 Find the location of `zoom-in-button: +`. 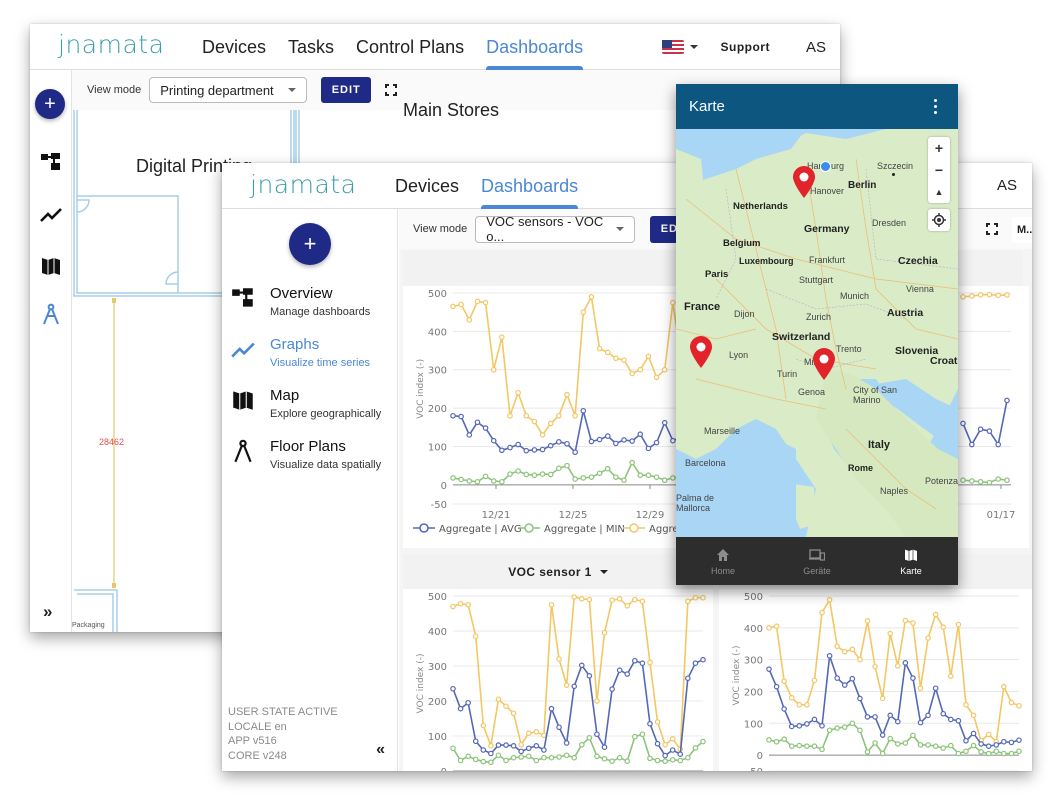

zoom-in-button: + is located at coordinates (939, 148).